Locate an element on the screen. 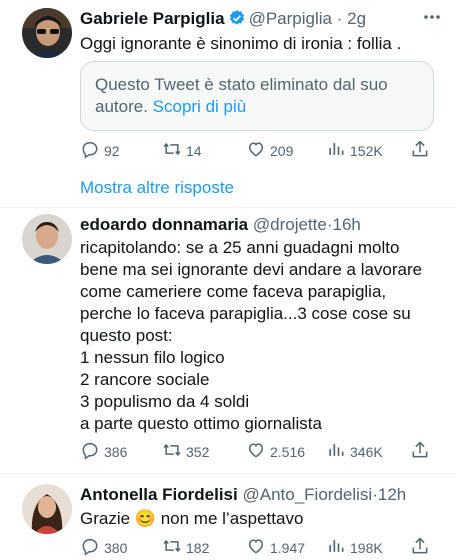  author-name: Gabriele Parpiglia is located at coordinates (152, 18).